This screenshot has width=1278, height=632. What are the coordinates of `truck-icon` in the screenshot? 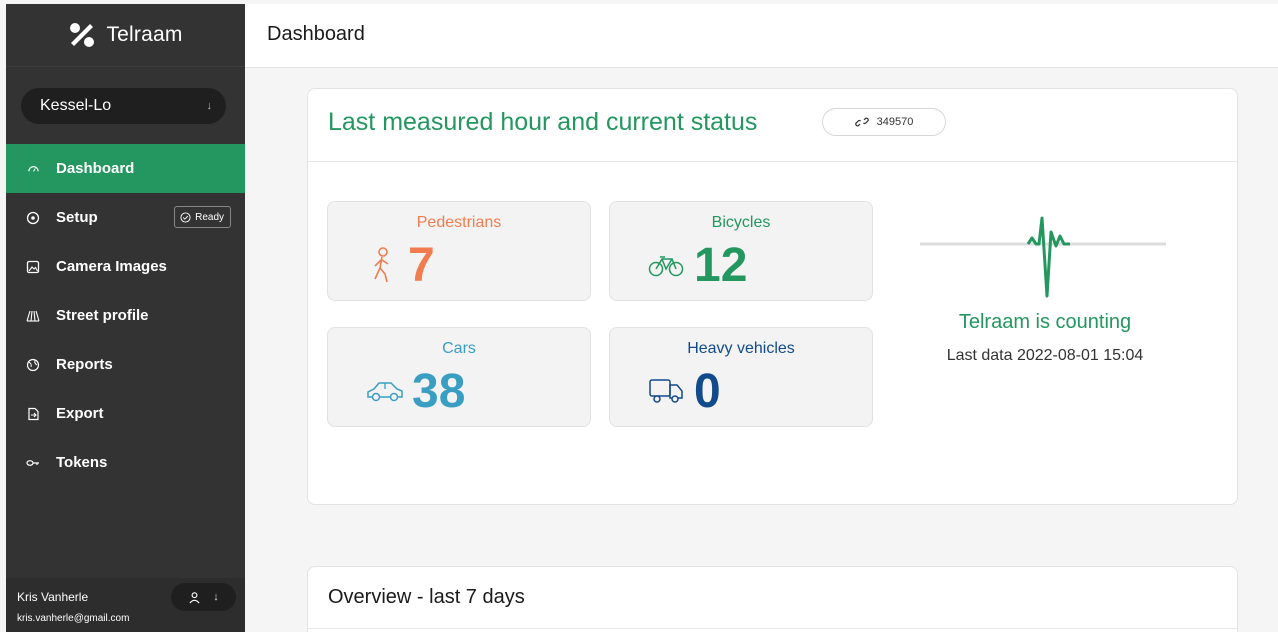 It's located at (666, 393).